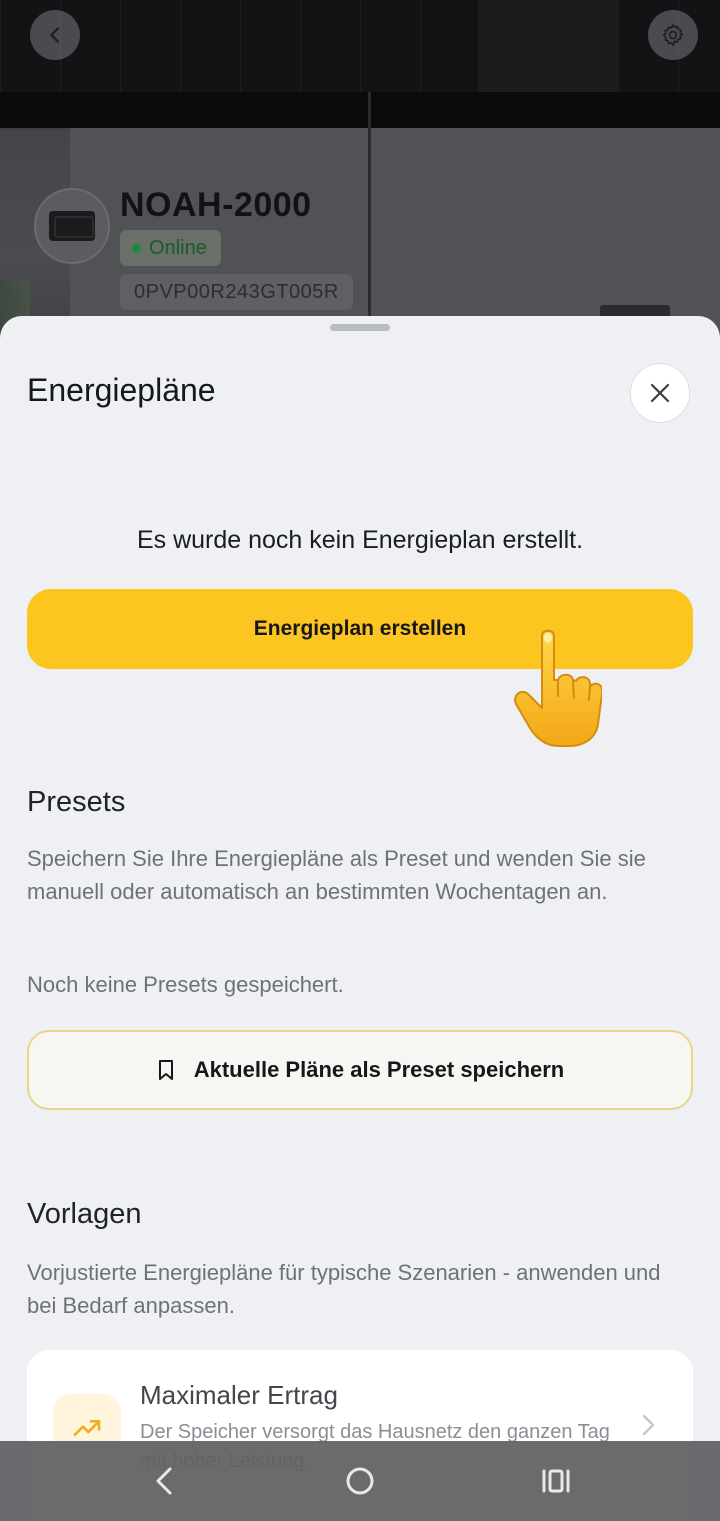 This screenshot has width=720, height=1521. I want to click on chevron-left-icon, so click(54, 35).